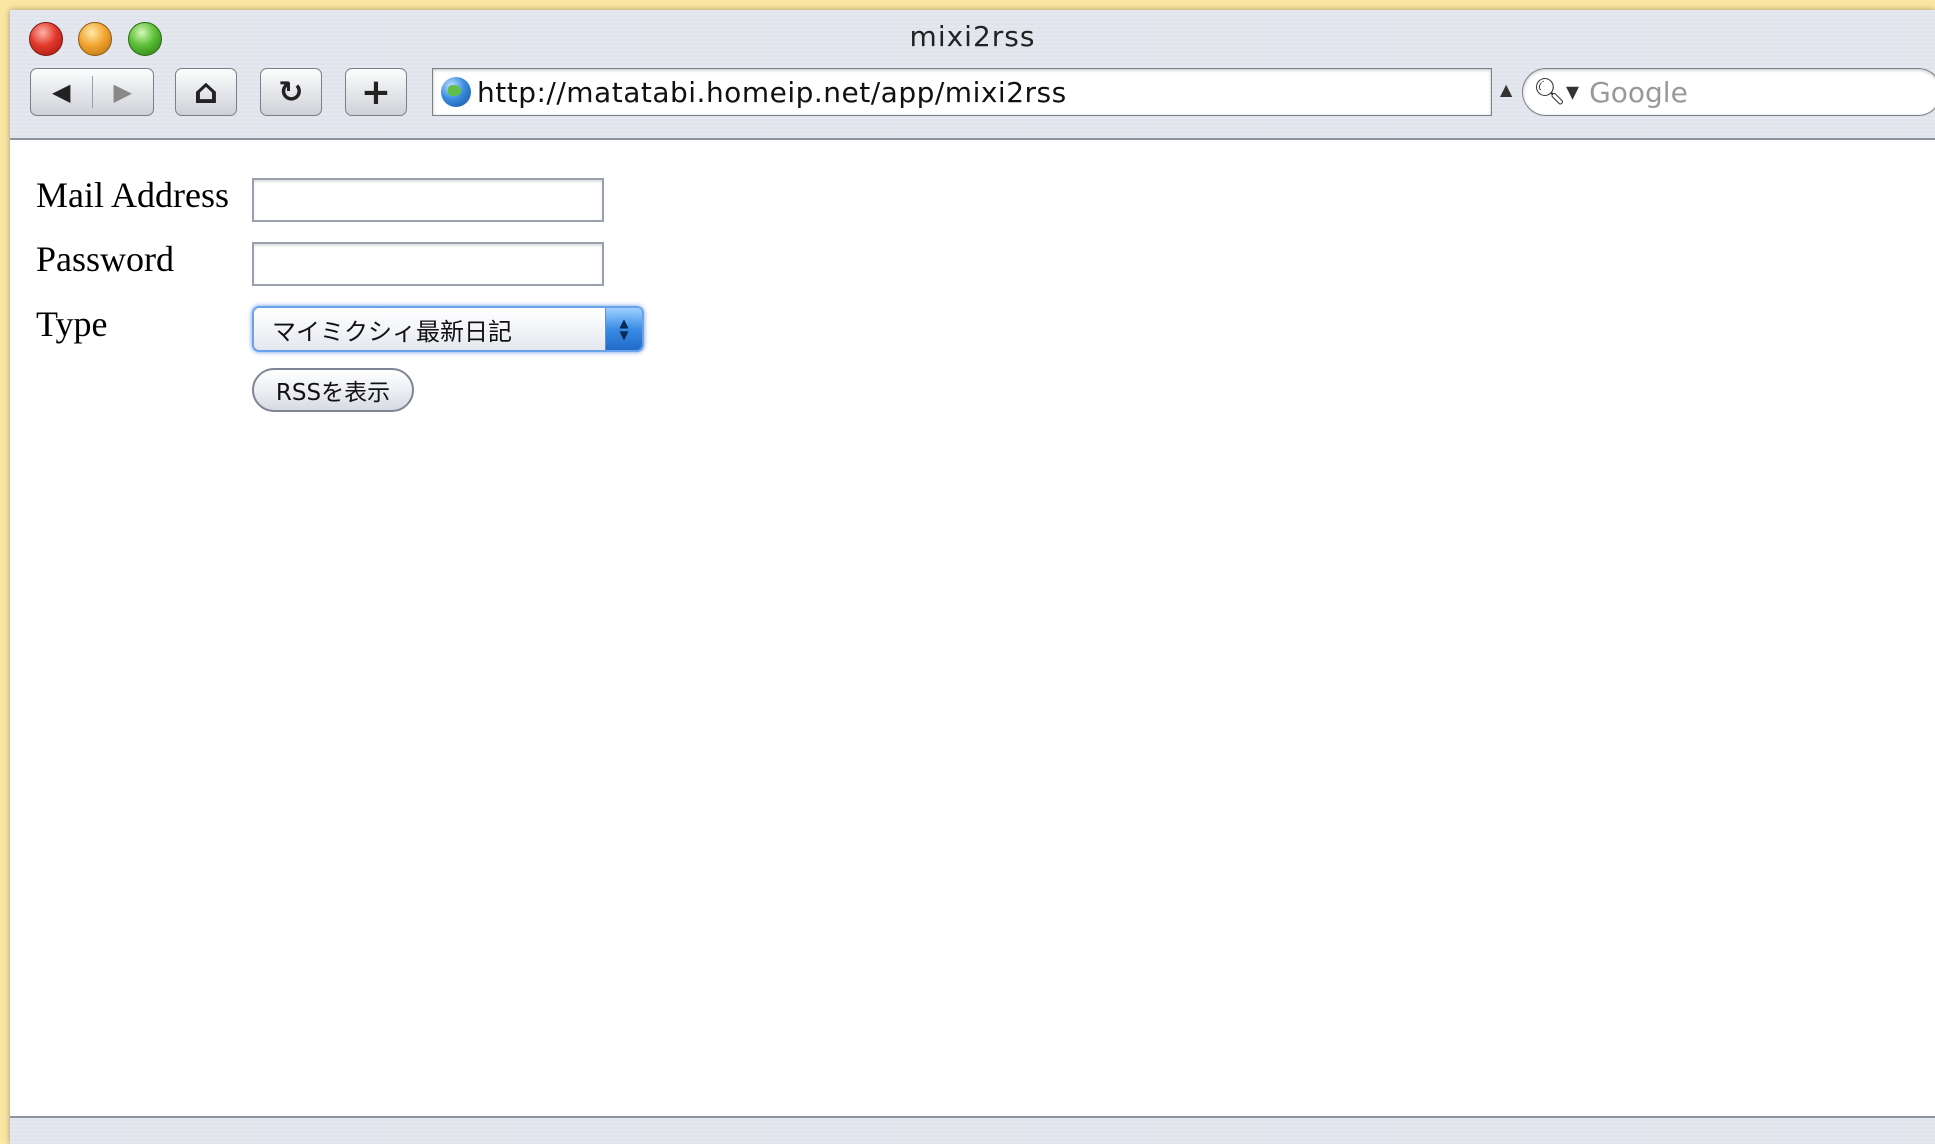  What do you see at coordinates (972, 36) in the screenshot?
I see `window-title: mixi2rss` at bounding box center [972, 36].